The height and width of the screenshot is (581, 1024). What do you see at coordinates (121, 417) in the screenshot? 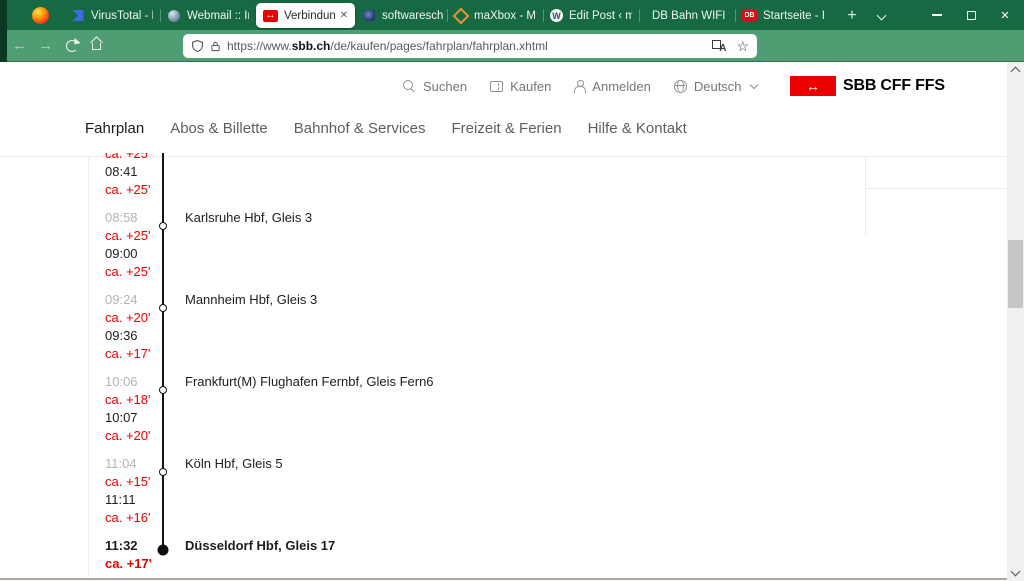
I see `time-value: 10:07` at bounding box center [121, 417].